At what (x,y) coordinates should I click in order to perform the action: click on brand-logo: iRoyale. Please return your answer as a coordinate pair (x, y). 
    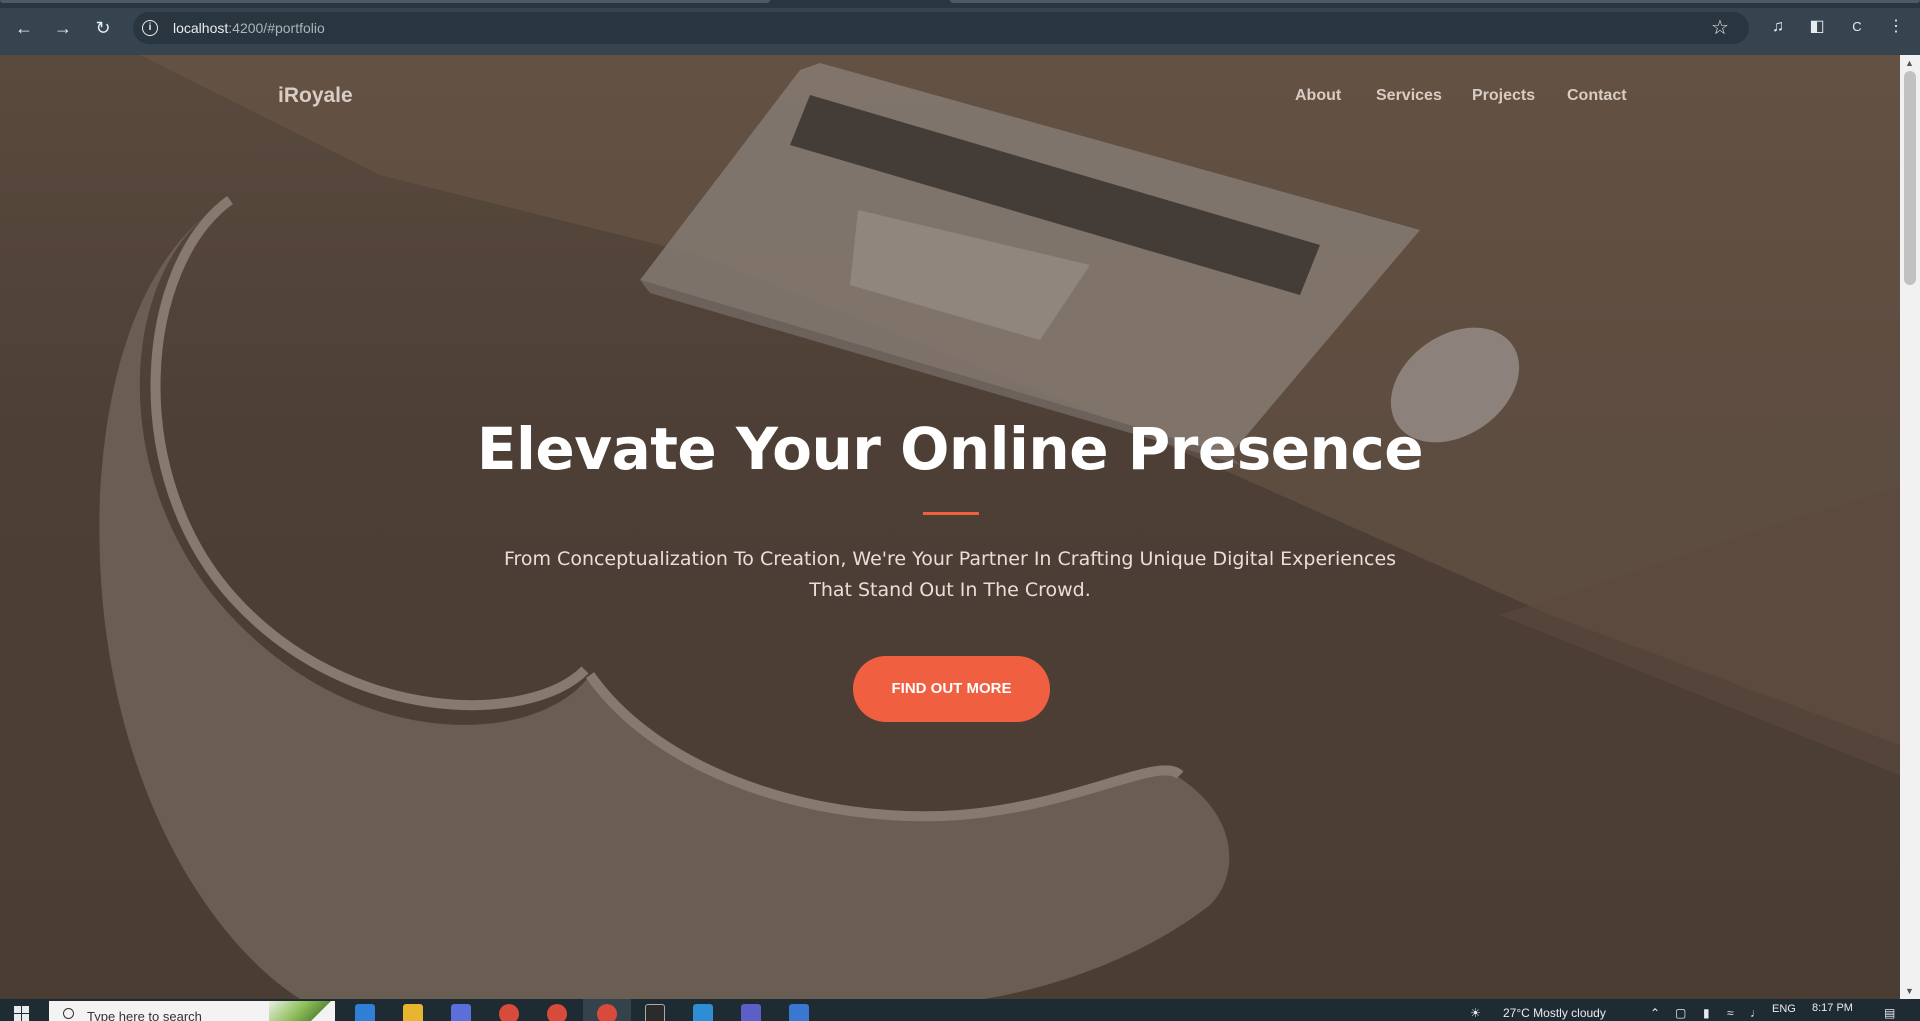
    Looking at the image, I should click on (315, 96).